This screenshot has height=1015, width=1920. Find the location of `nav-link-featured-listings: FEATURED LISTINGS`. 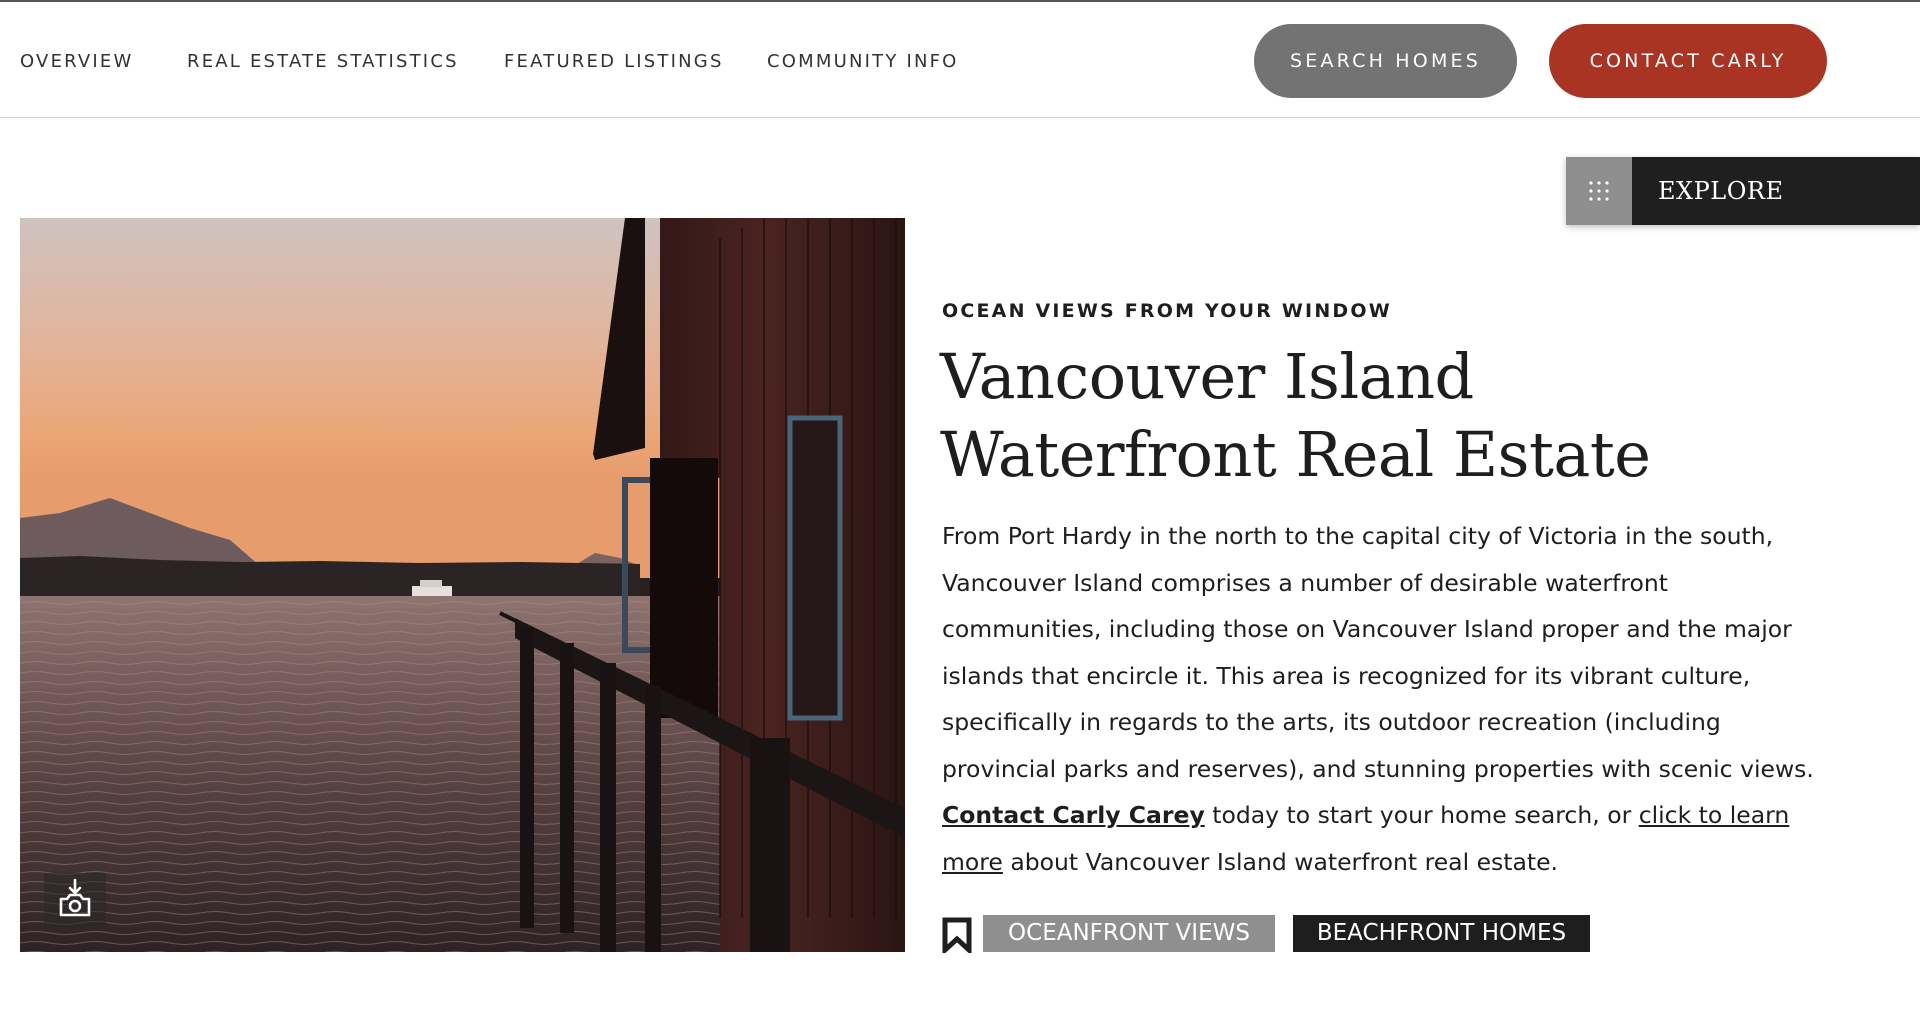

nav-link-featured-listings: FEATURED LISTINGS is located at coordinates (614, 62).